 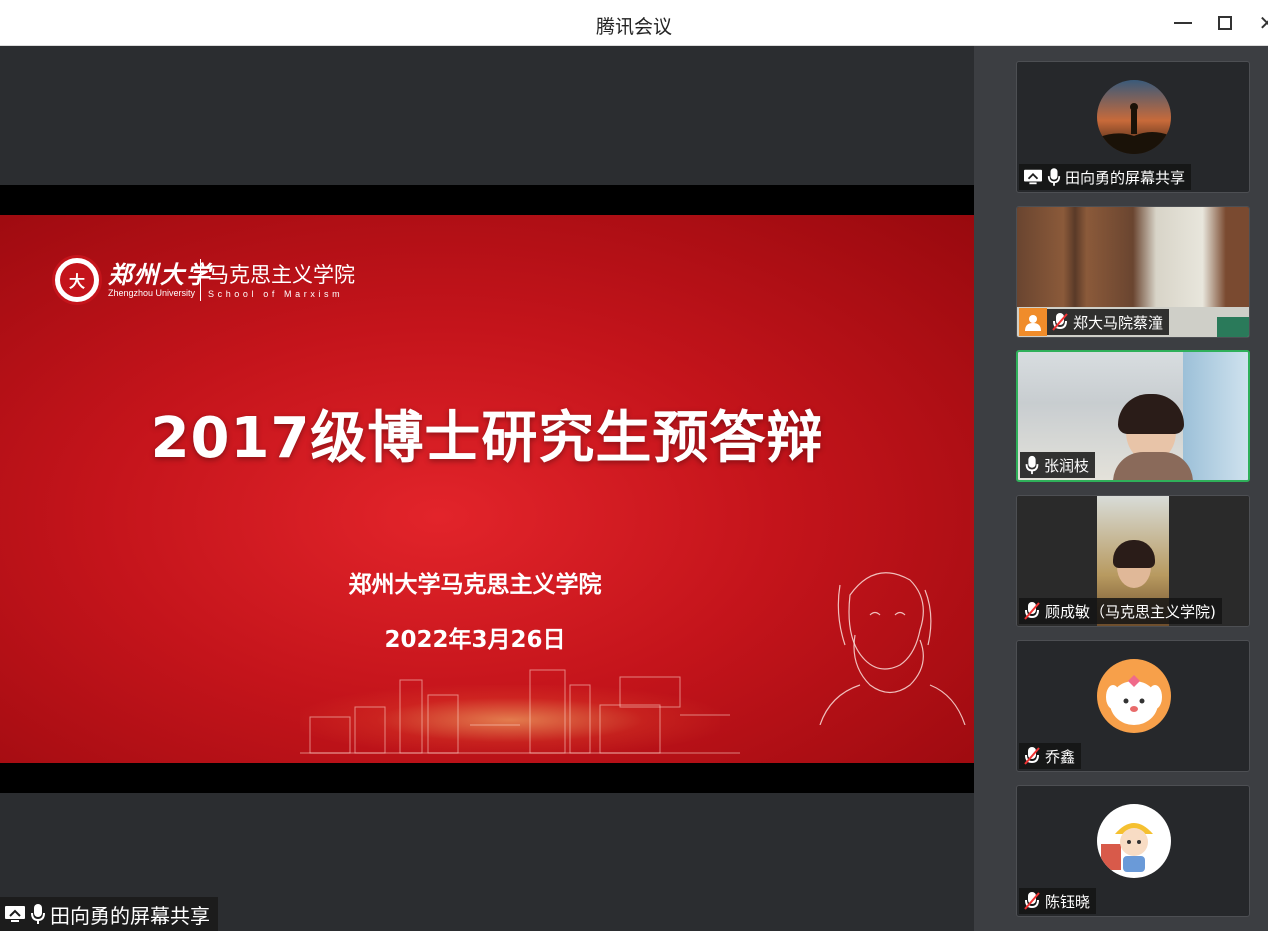 I want to click on logo-divider, so click(x=200, y=280).